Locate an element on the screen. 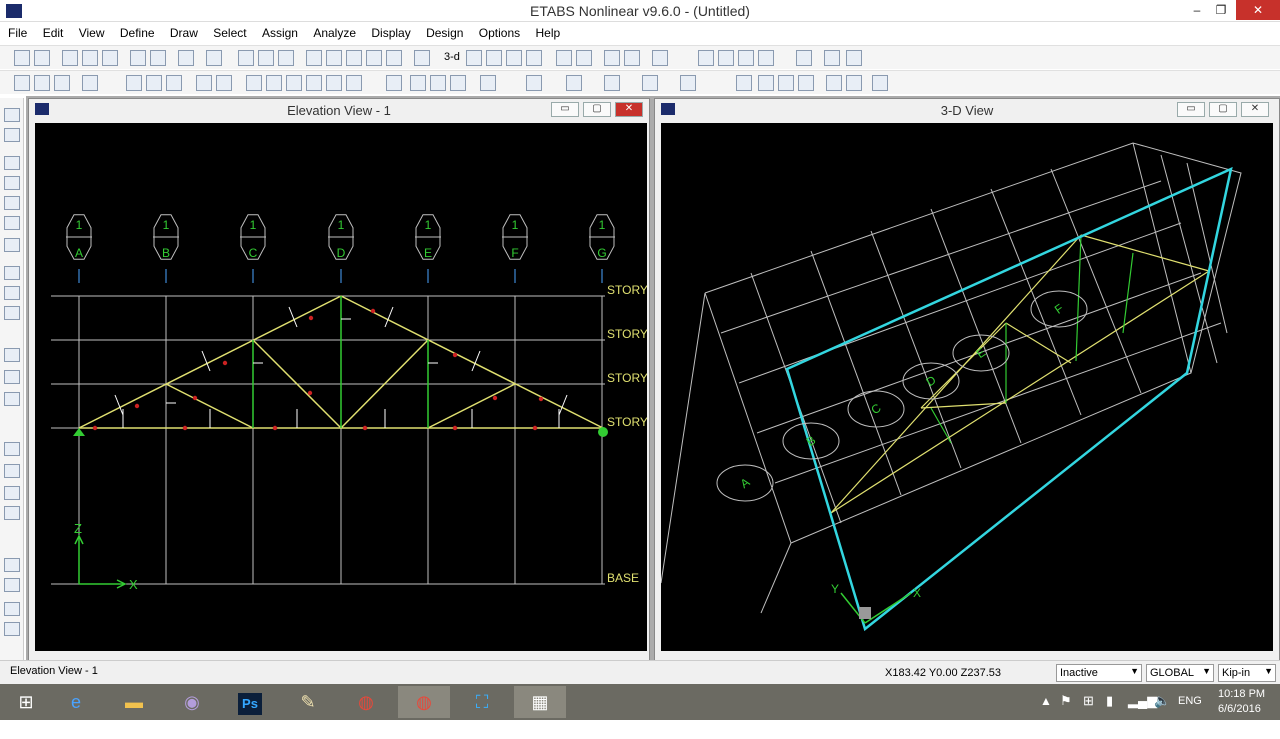 This screenshot has width=1280, height=739. show-response-icon is located at coordinates (224, 83).